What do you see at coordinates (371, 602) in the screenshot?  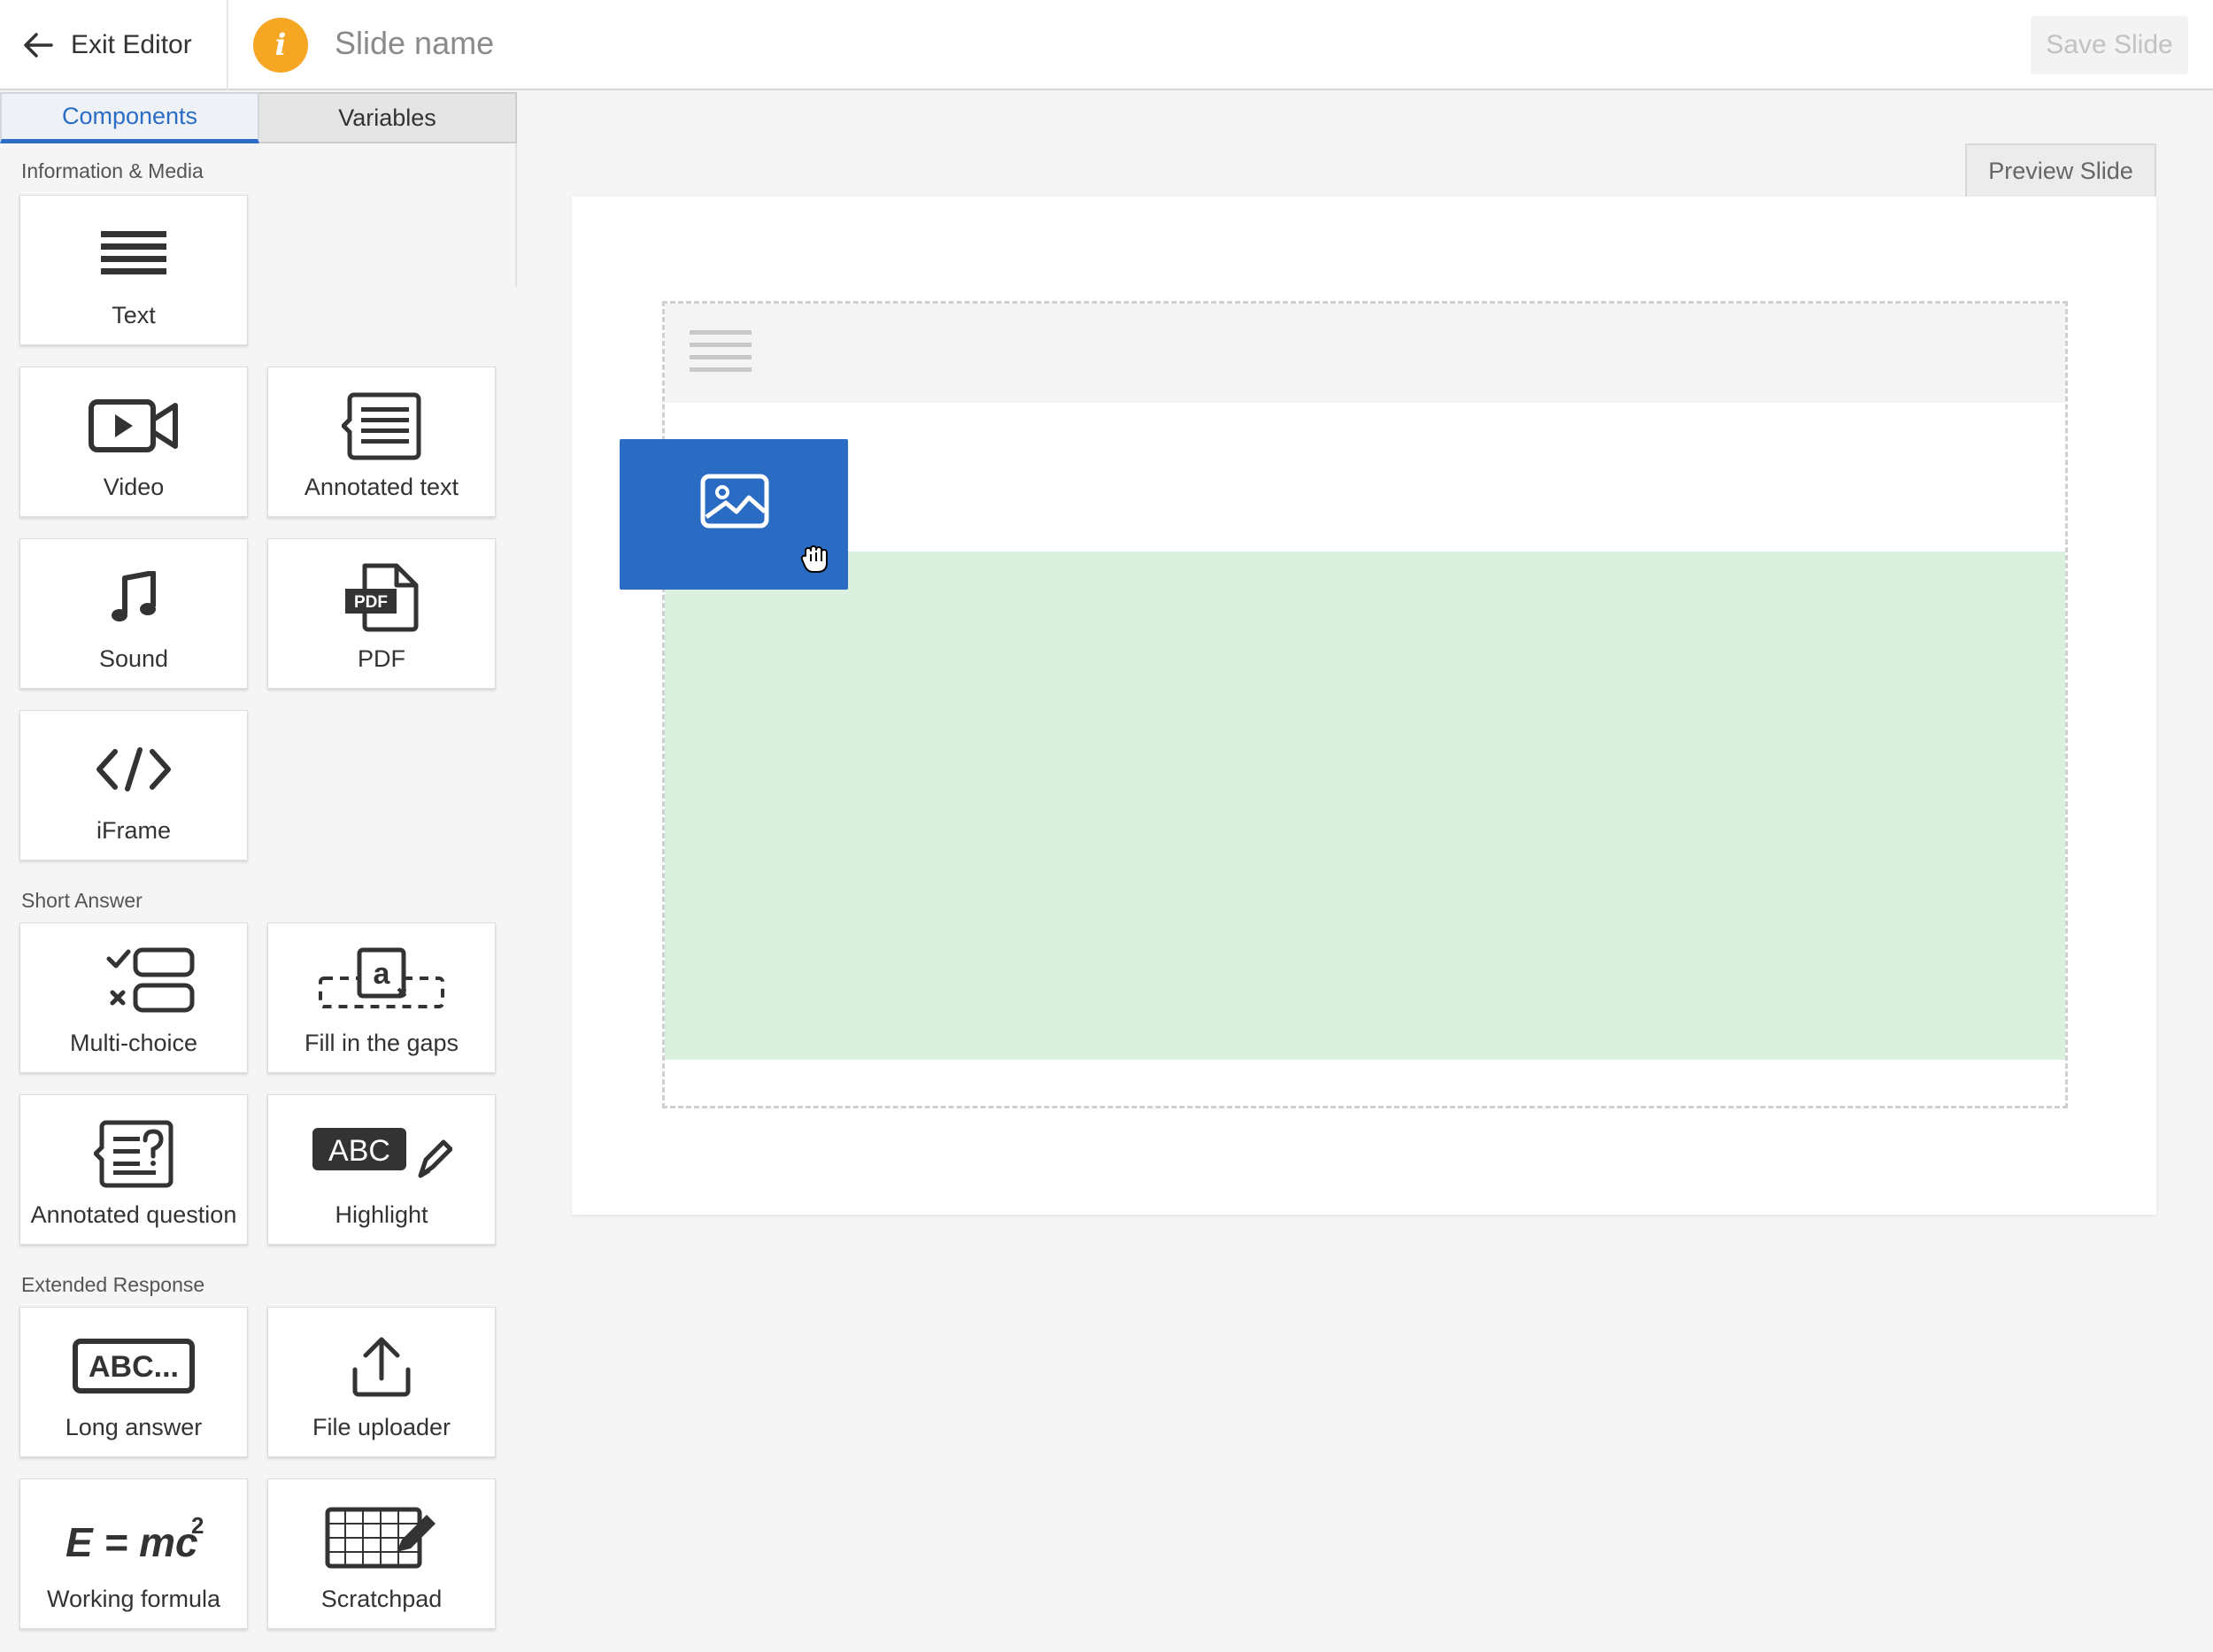 I see `pdf-badge-text: PDF` at bounding box center [371, 602].